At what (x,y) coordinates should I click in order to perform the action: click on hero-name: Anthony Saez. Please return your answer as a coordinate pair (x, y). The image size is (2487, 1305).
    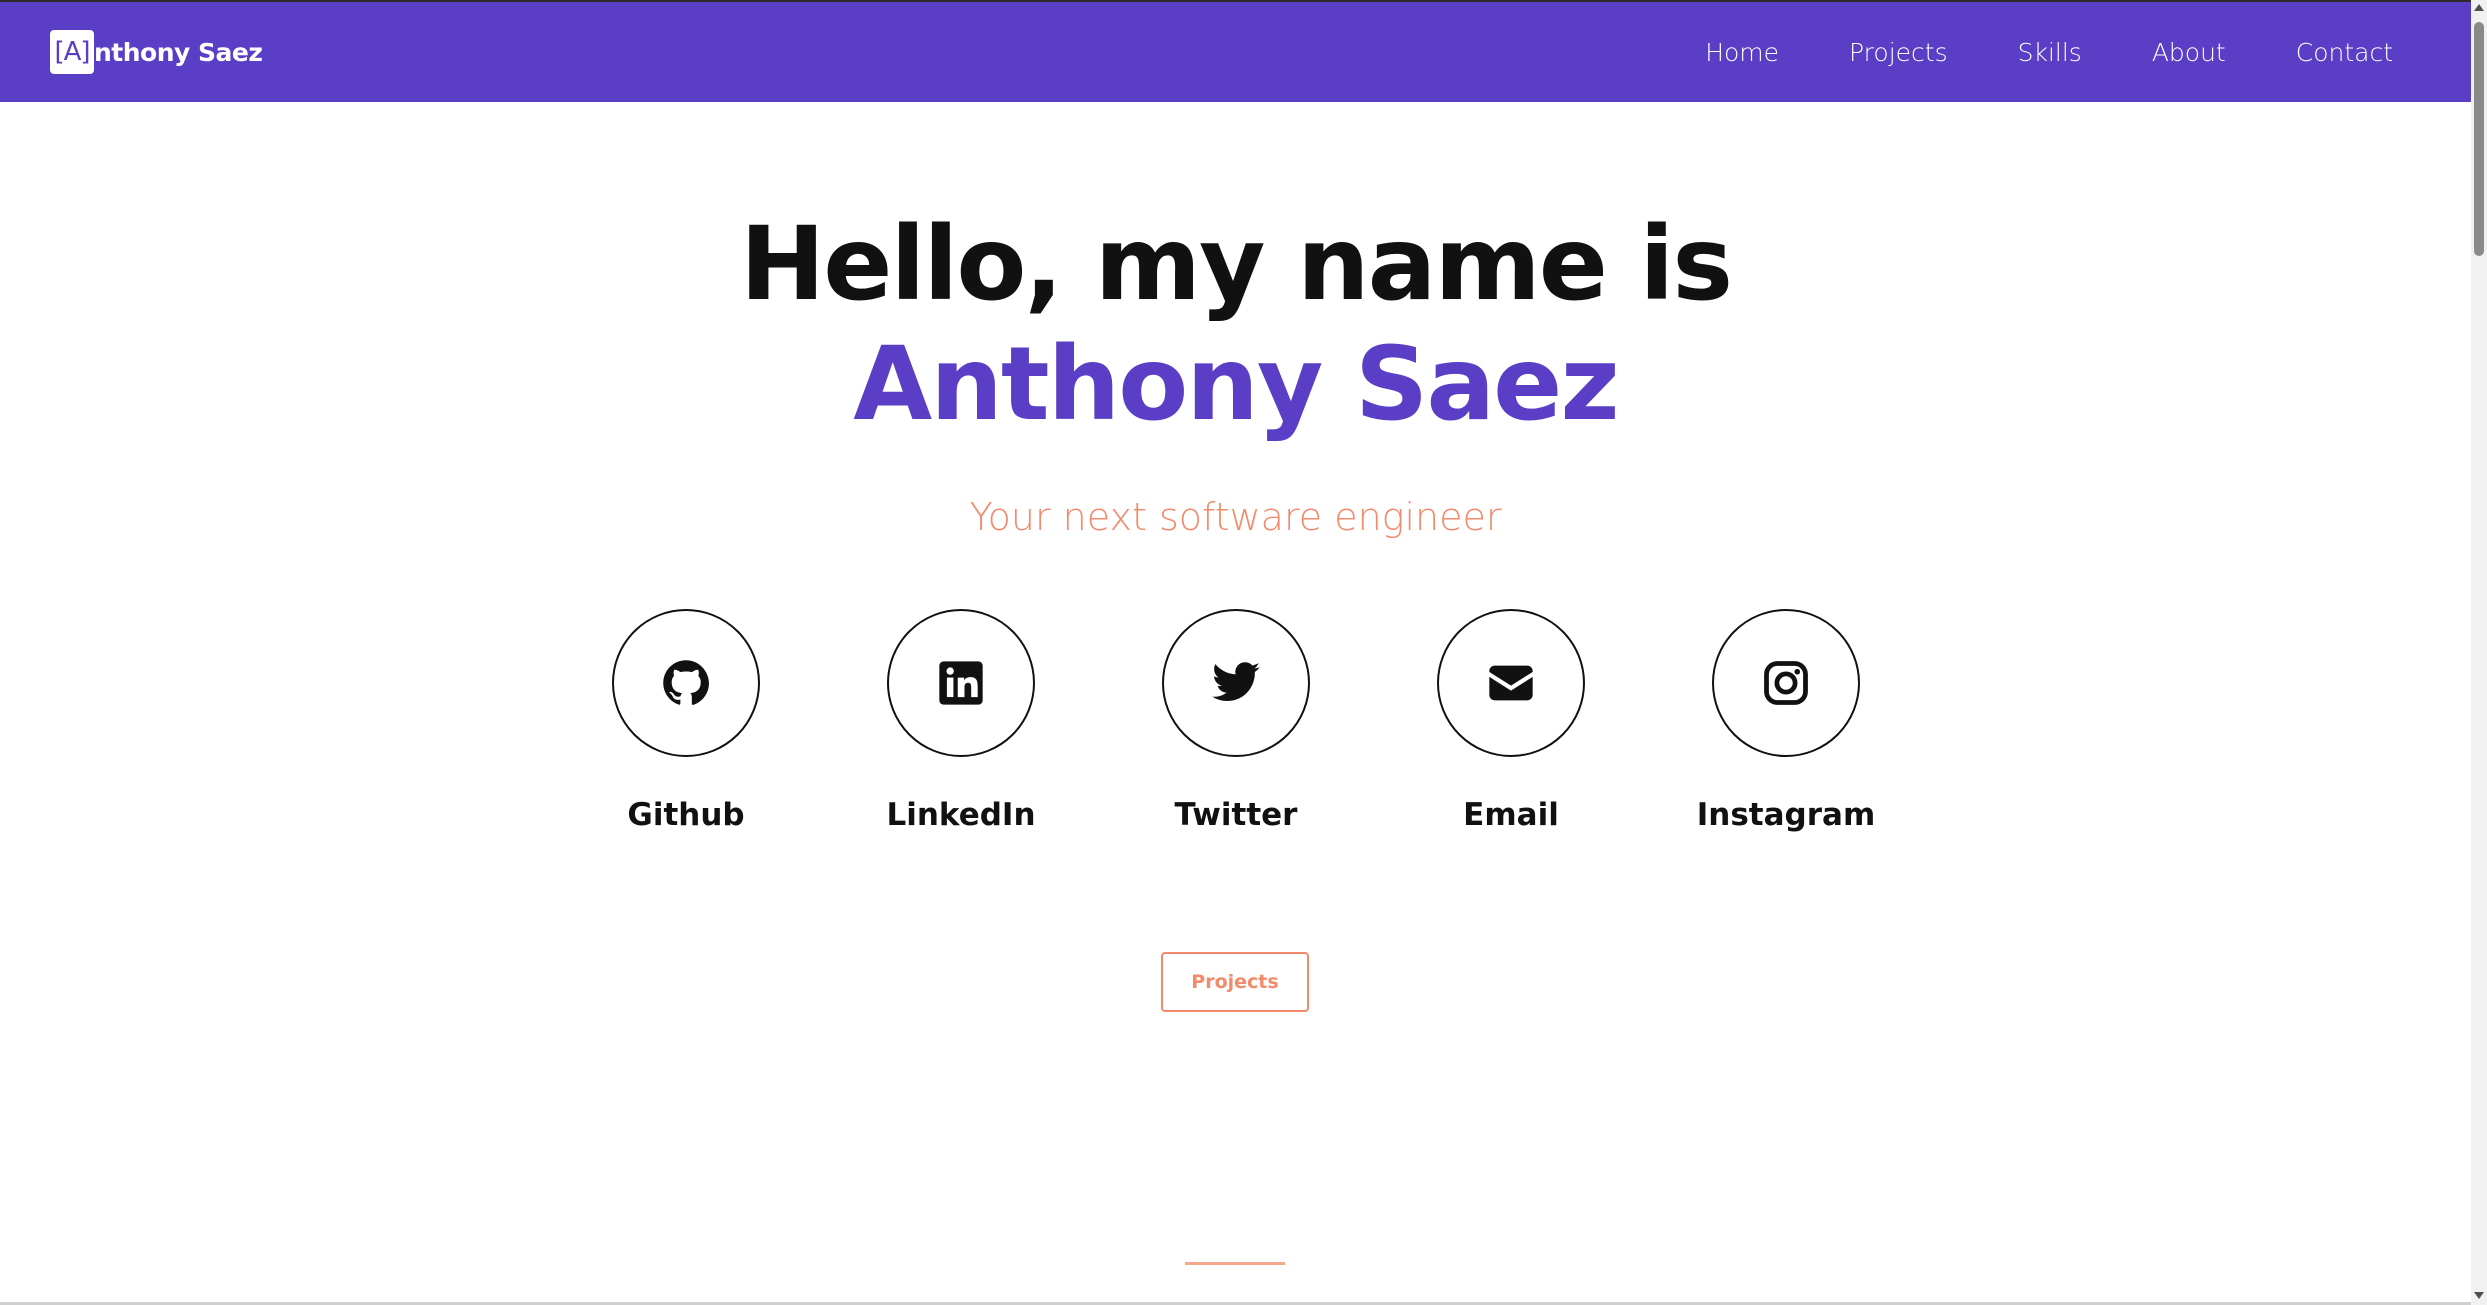
    Looking at the image, I should click on (1236, 384).